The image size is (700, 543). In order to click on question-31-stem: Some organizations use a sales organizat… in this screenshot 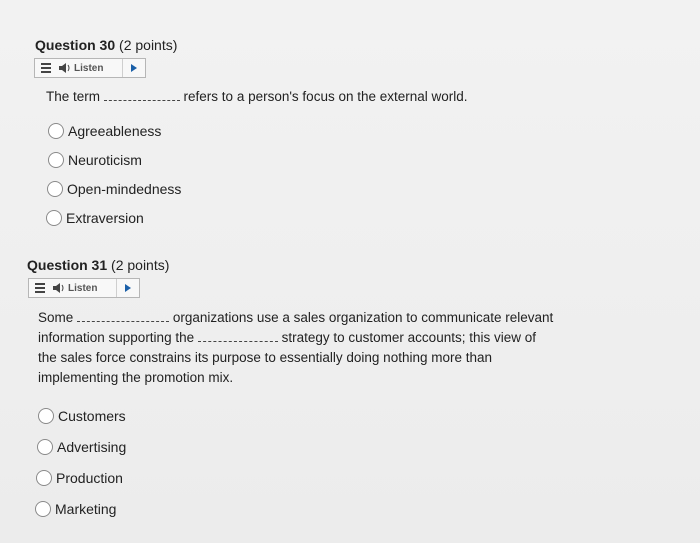, I will do `click(296, 347)`.